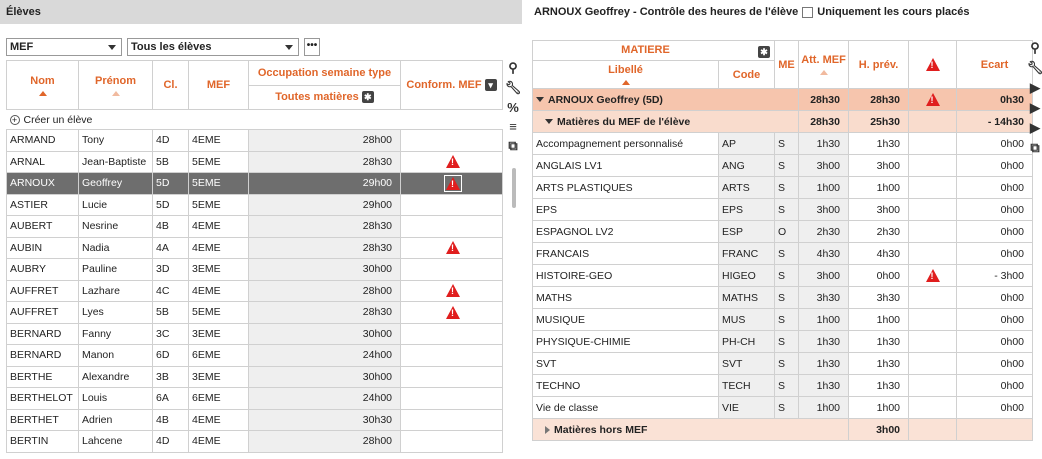 This screenshot has width=1042, height=459. Describe the element at coordinates (170, 419) in the screenshot. I see `student-class: 4B` at that location.